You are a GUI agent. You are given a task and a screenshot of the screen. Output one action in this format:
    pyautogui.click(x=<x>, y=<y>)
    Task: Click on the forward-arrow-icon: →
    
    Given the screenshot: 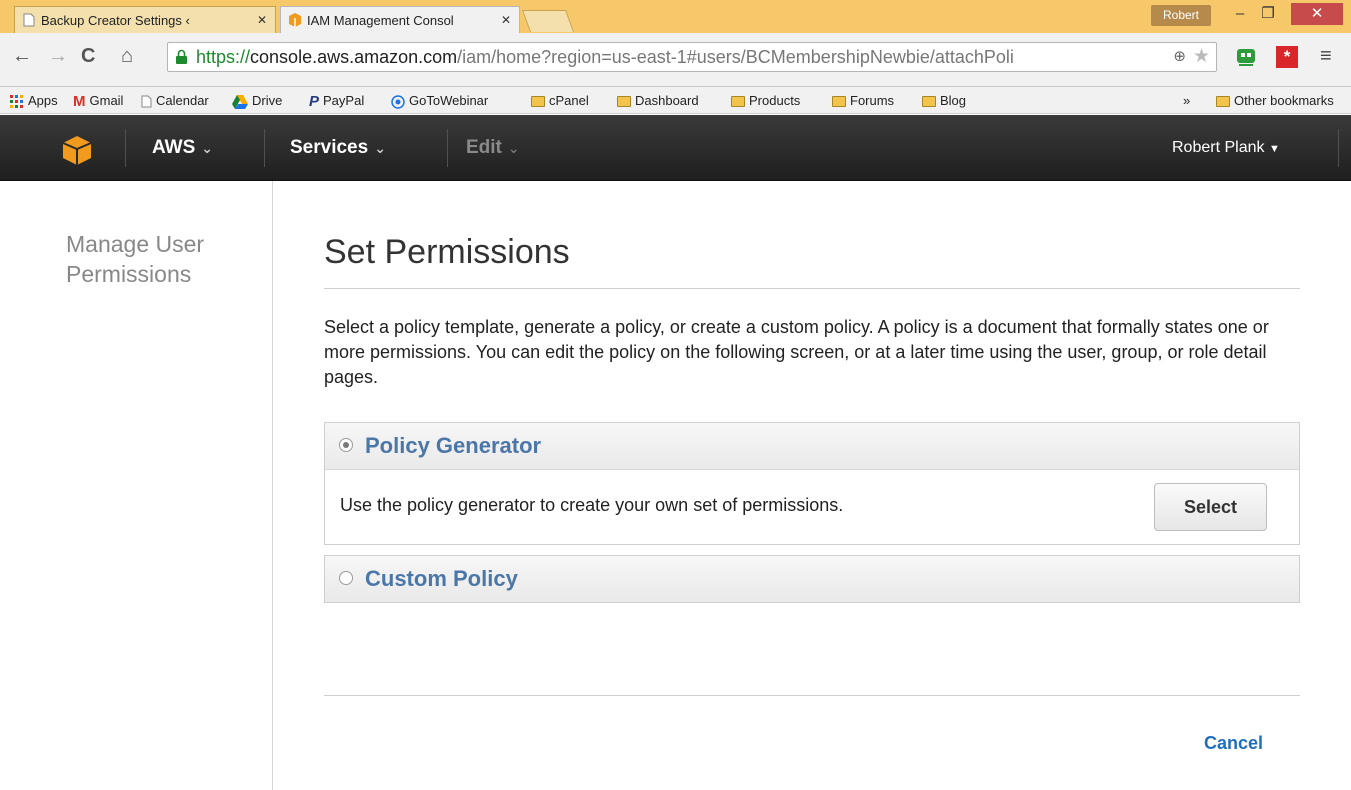 What is the action you would take?
    pyautogui.click(x=58, y=56)
    